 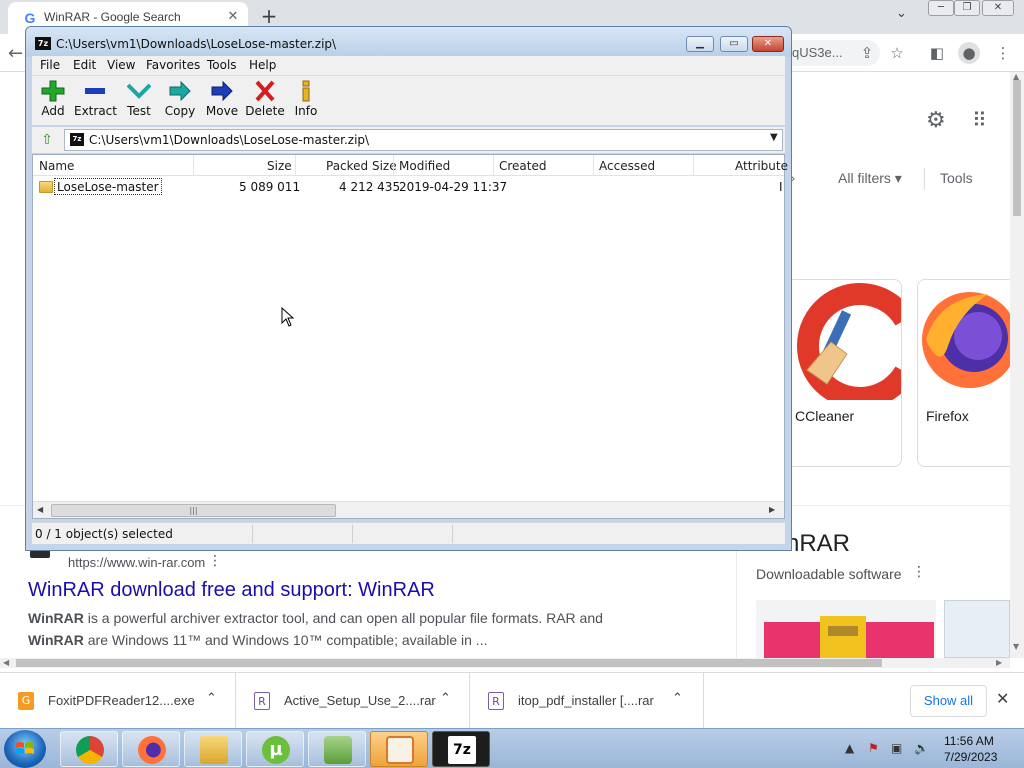 What do you see at coordinates (269, 16) in the screenshot?
I see `new-tab-button: +` at bounding box center [269, 16].